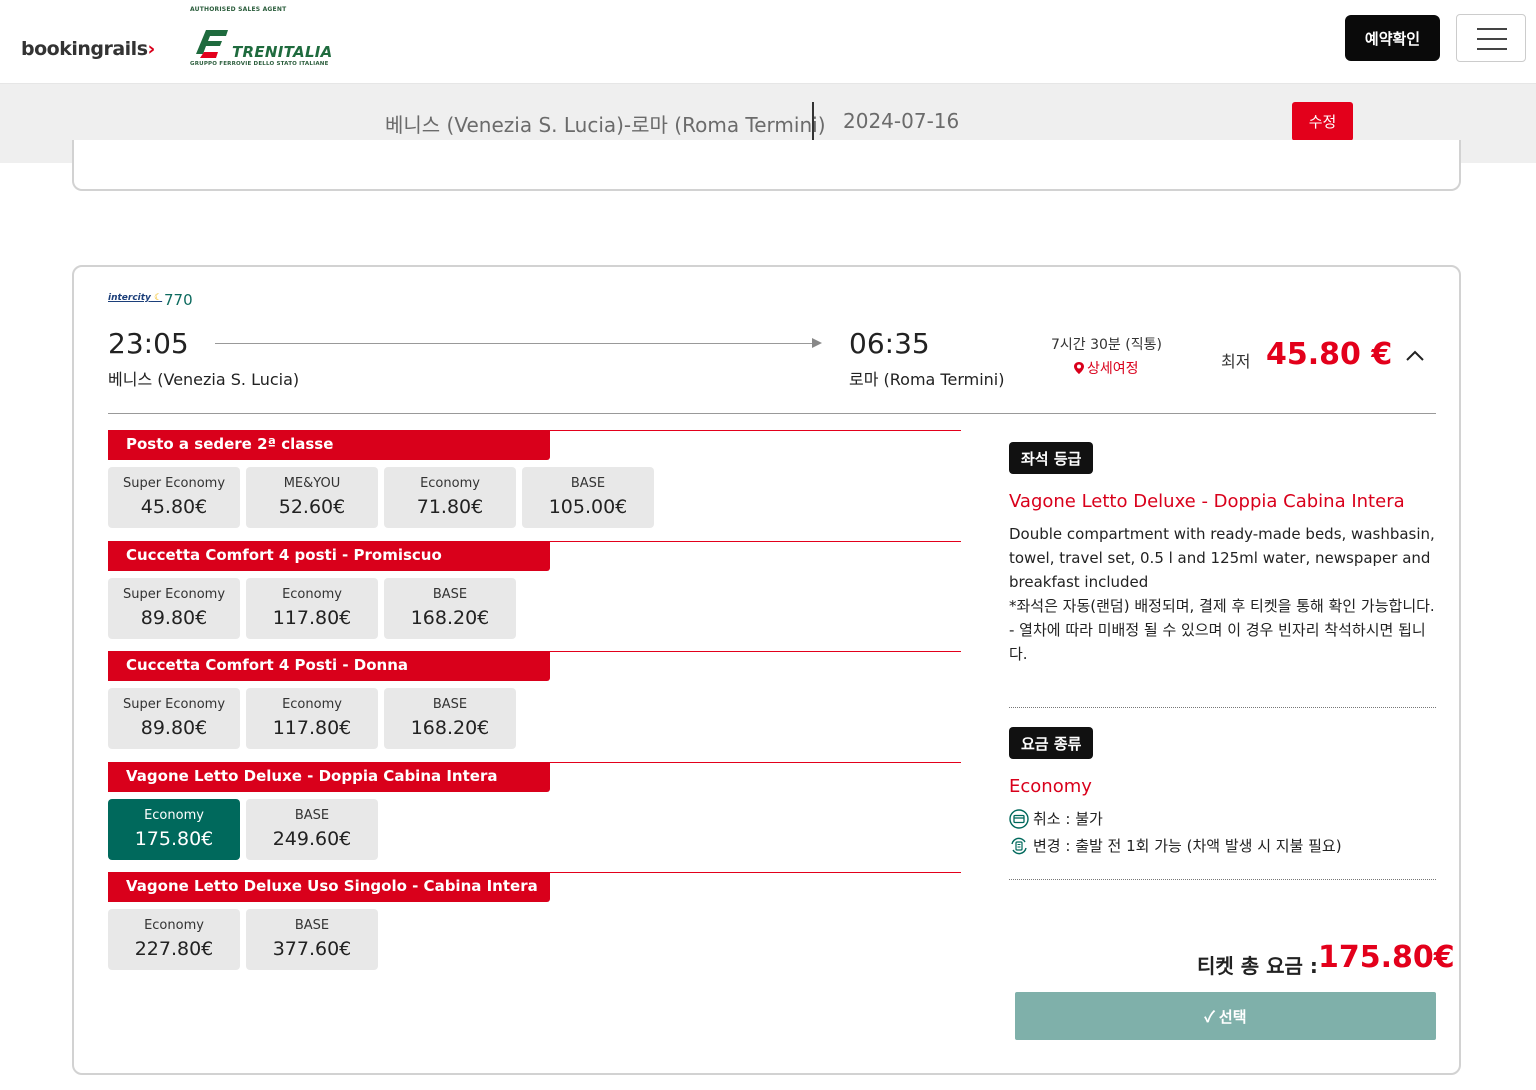 This screenshot has height=1090, width=1536. What do you see at coordinates (174, 497) in the screenshot?
I see `fare-option: Super Economy 45.80€` at bounding box center [174, 497].